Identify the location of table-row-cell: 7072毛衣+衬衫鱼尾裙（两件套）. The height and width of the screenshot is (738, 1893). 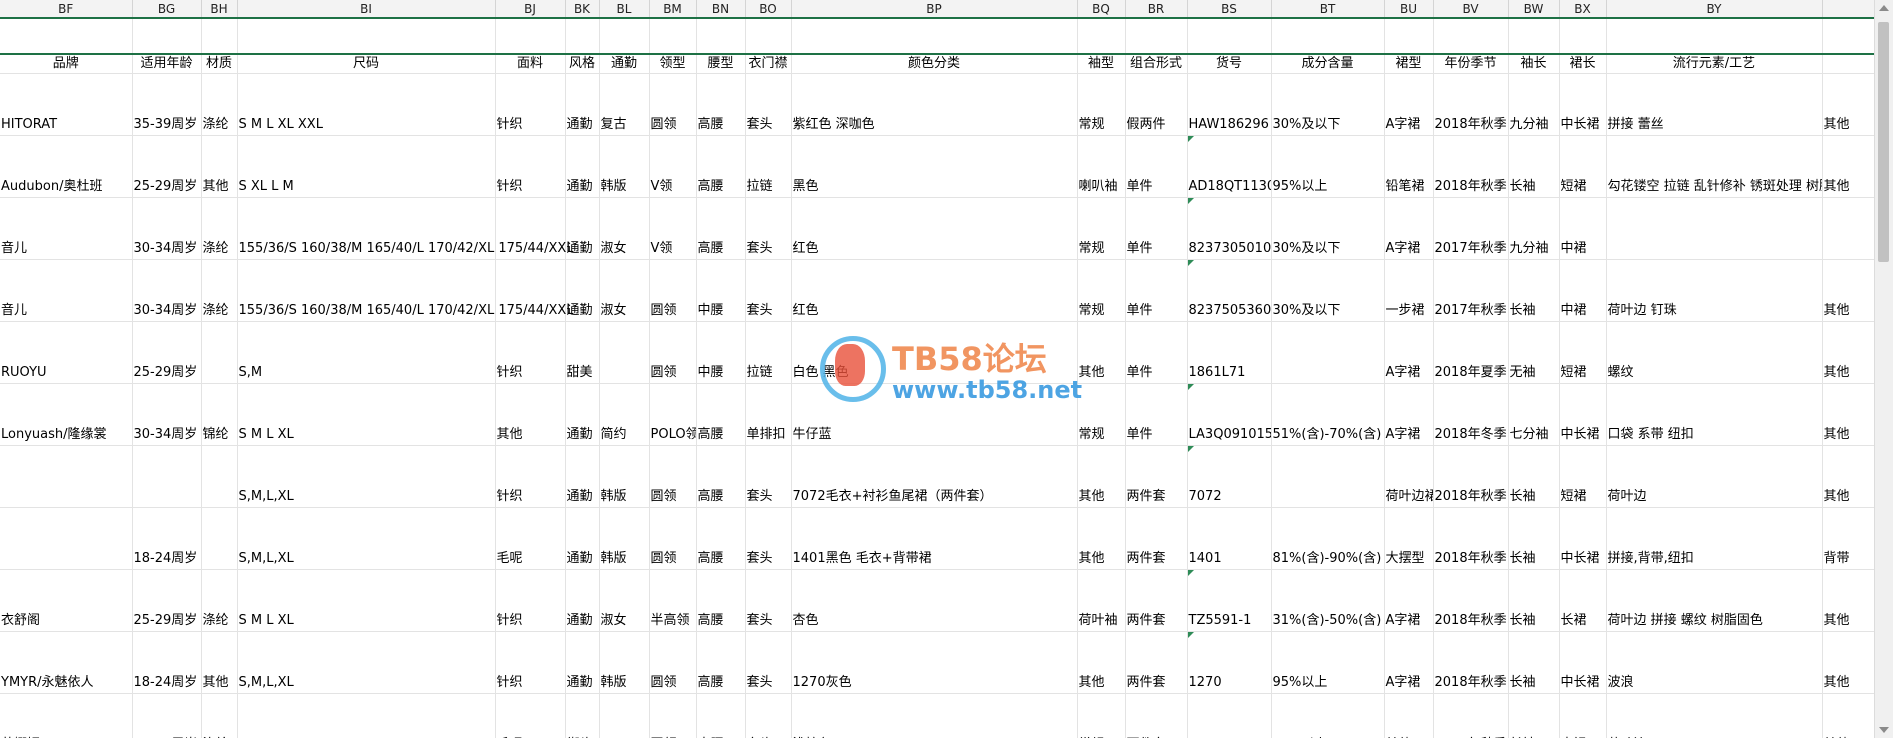
(934, 476).